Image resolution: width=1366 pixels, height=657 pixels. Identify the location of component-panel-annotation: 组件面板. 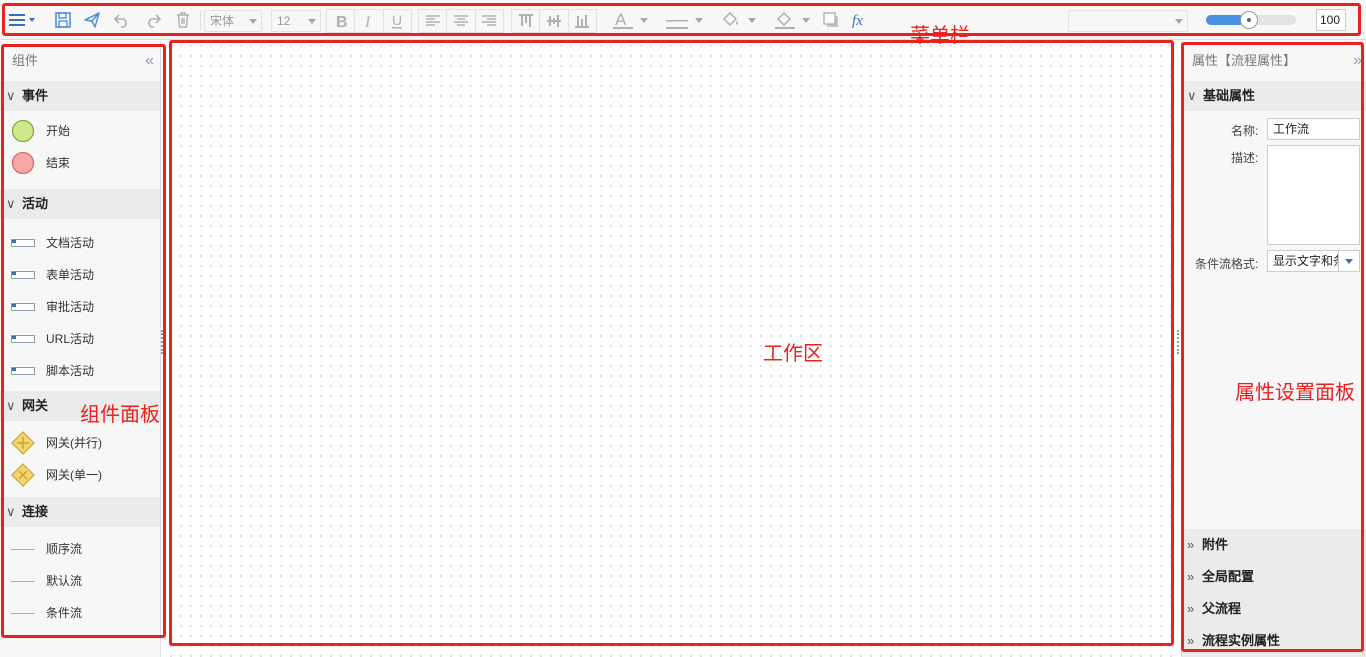
(120, 414).